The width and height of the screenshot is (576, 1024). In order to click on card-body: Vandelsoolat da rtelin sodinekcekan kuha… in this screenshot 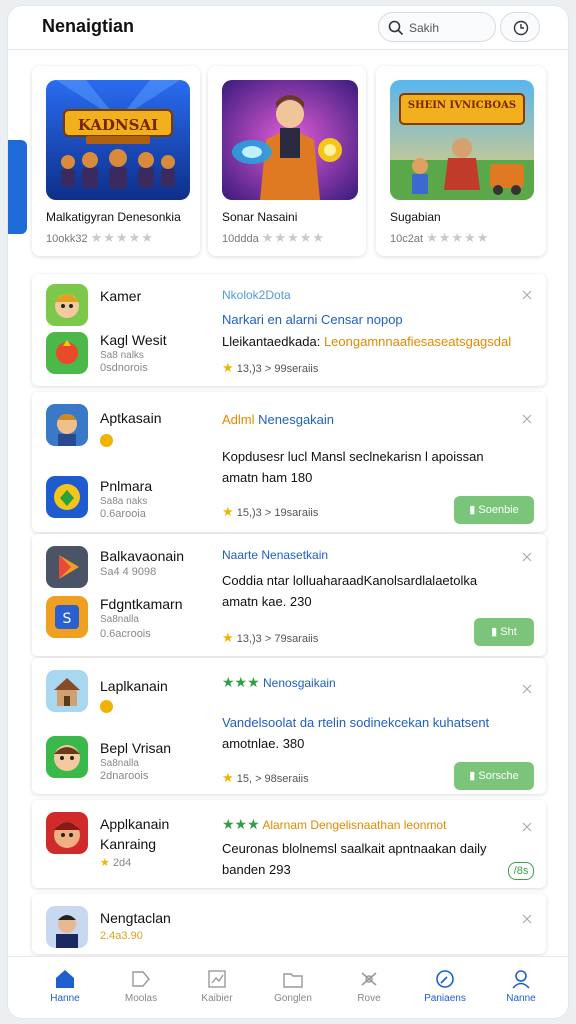, I will do `click(356, 722)`.